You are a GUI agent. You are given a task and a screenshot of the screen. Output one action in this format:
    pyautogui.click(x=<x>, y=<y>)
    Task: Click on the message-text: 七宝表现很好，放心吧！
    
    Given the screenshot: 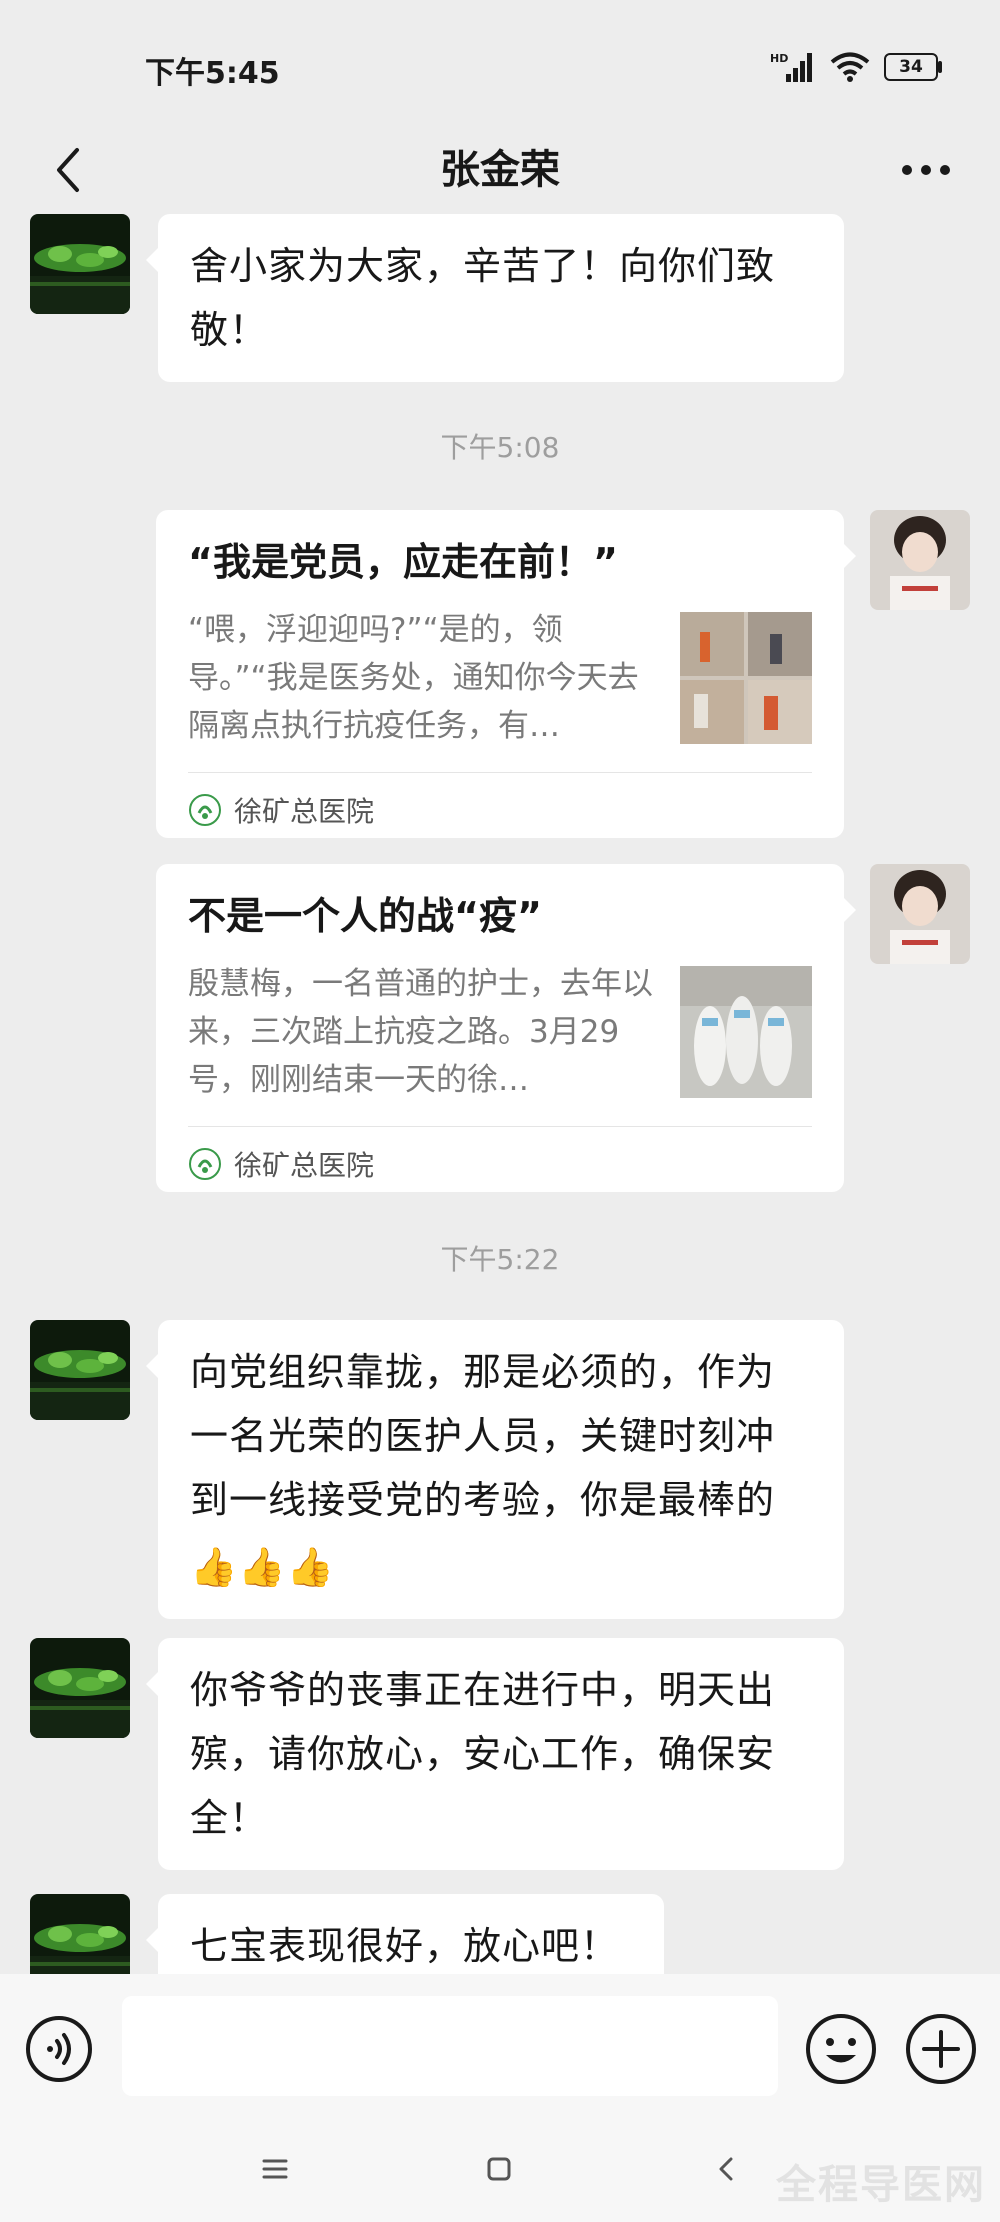 What is the action you would take?
    pyautogui.click(x=405, y=1946)
    